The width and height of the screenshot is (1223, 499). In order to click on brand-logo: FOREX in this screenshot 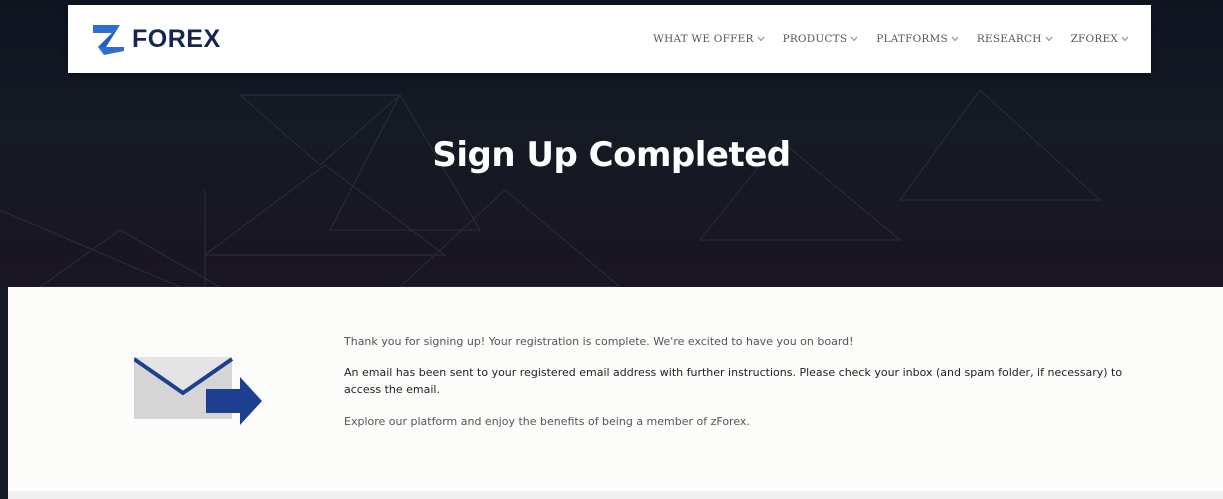, I will do `click(155, 39)`.